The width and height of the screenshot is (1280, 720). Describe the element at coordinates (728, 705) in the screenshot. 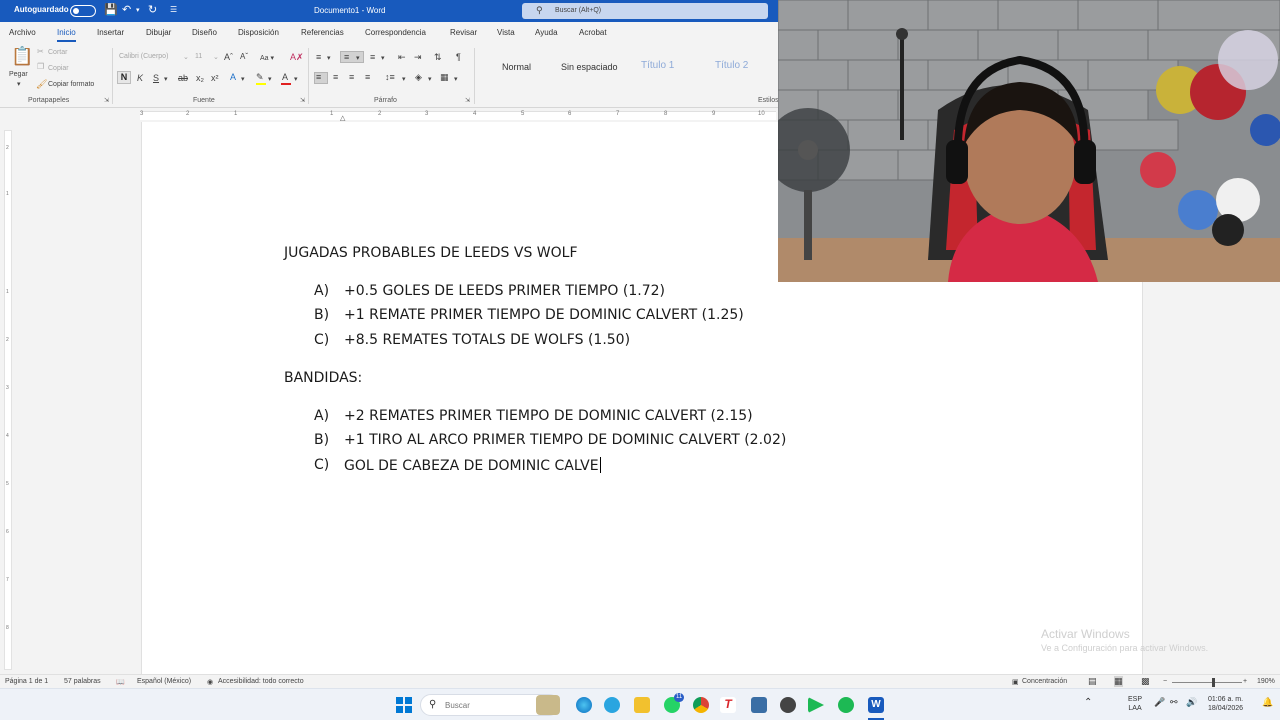

I see `typing-app-icon: T` at that location.